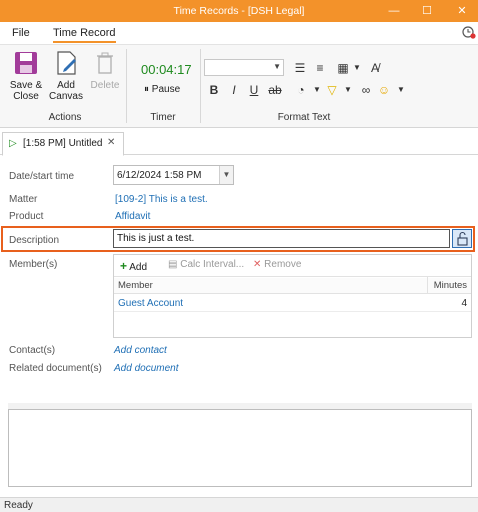 This screenshot has width=478, height=512. Describe the element at coordinates (254, 90) in the screenshot. I see `underline-icon: U` at that location.